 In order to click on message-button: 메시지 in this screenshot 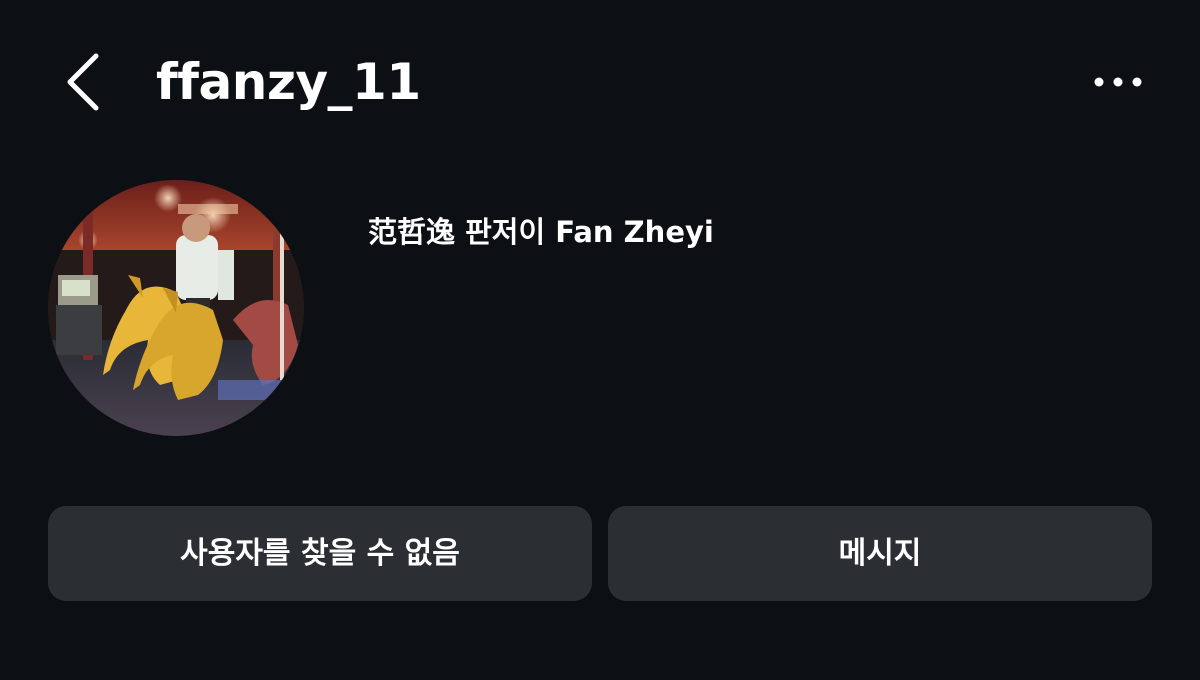, I will do `click(880, 553)`.